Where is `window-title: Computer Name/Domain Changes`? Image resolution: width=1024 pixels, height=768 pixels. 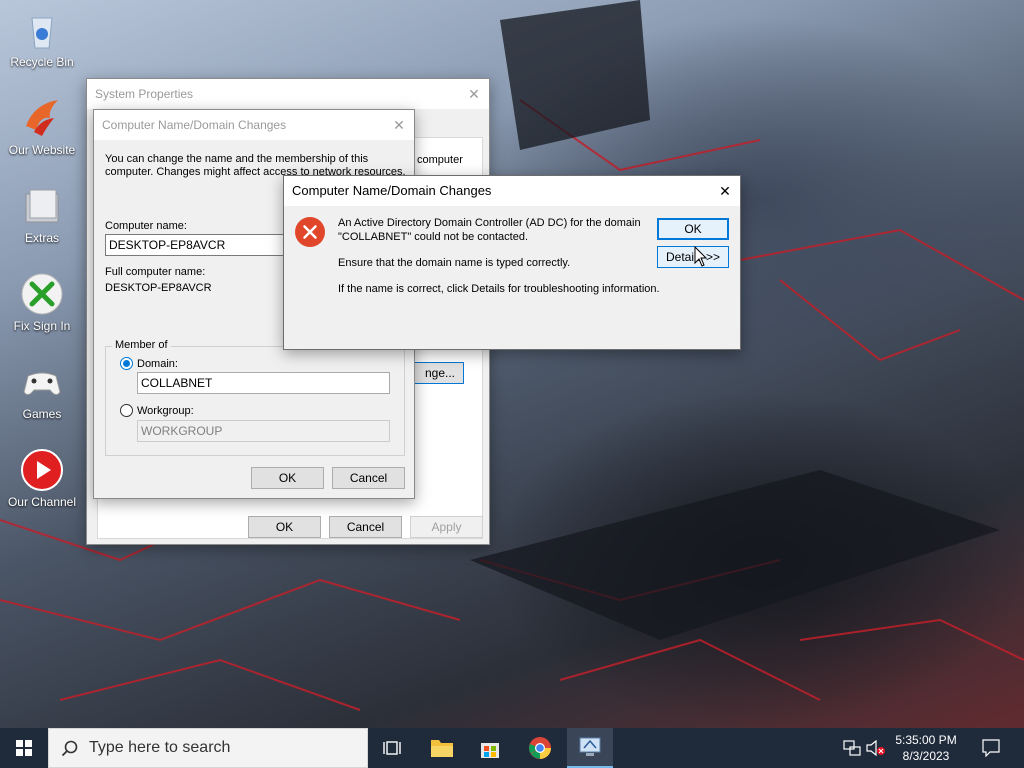
window-title: Computer Name/Domain Changes is located at coordinates (254, 125).